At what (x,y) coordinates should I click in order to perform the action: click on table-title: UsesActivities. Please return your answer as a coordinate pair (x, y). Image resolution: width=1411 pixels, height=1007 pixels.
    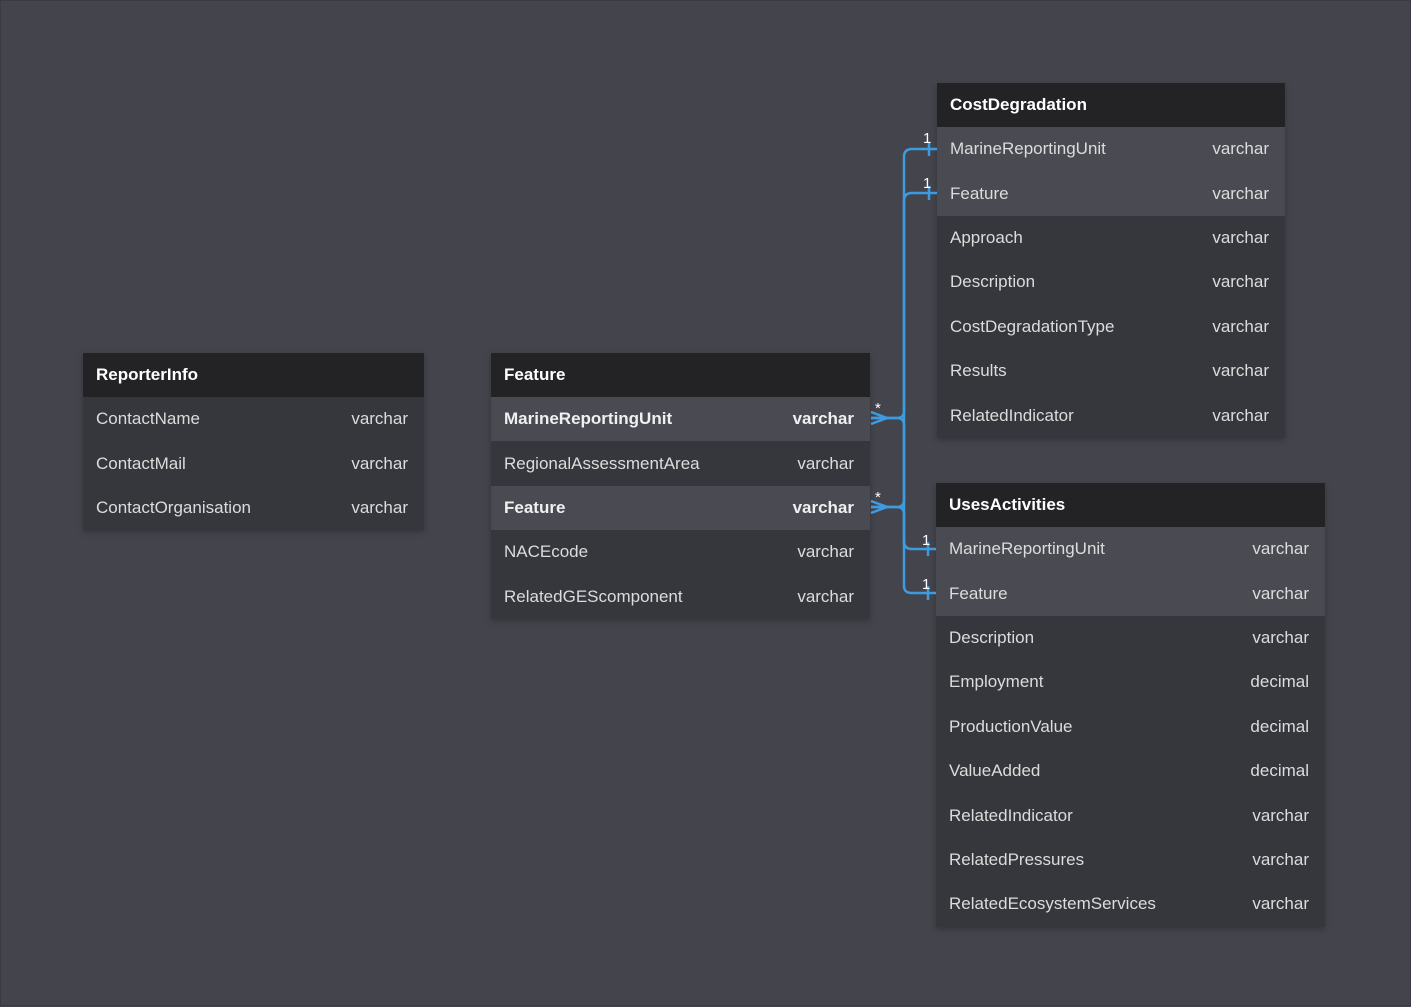
    Looking at the image, I should click on (1130, 505).